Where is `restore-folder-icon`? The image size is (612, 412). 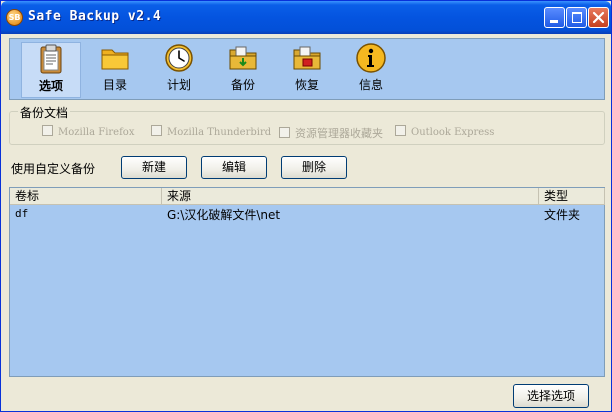
restore-folder-icon is located at coordinates (307, 58).